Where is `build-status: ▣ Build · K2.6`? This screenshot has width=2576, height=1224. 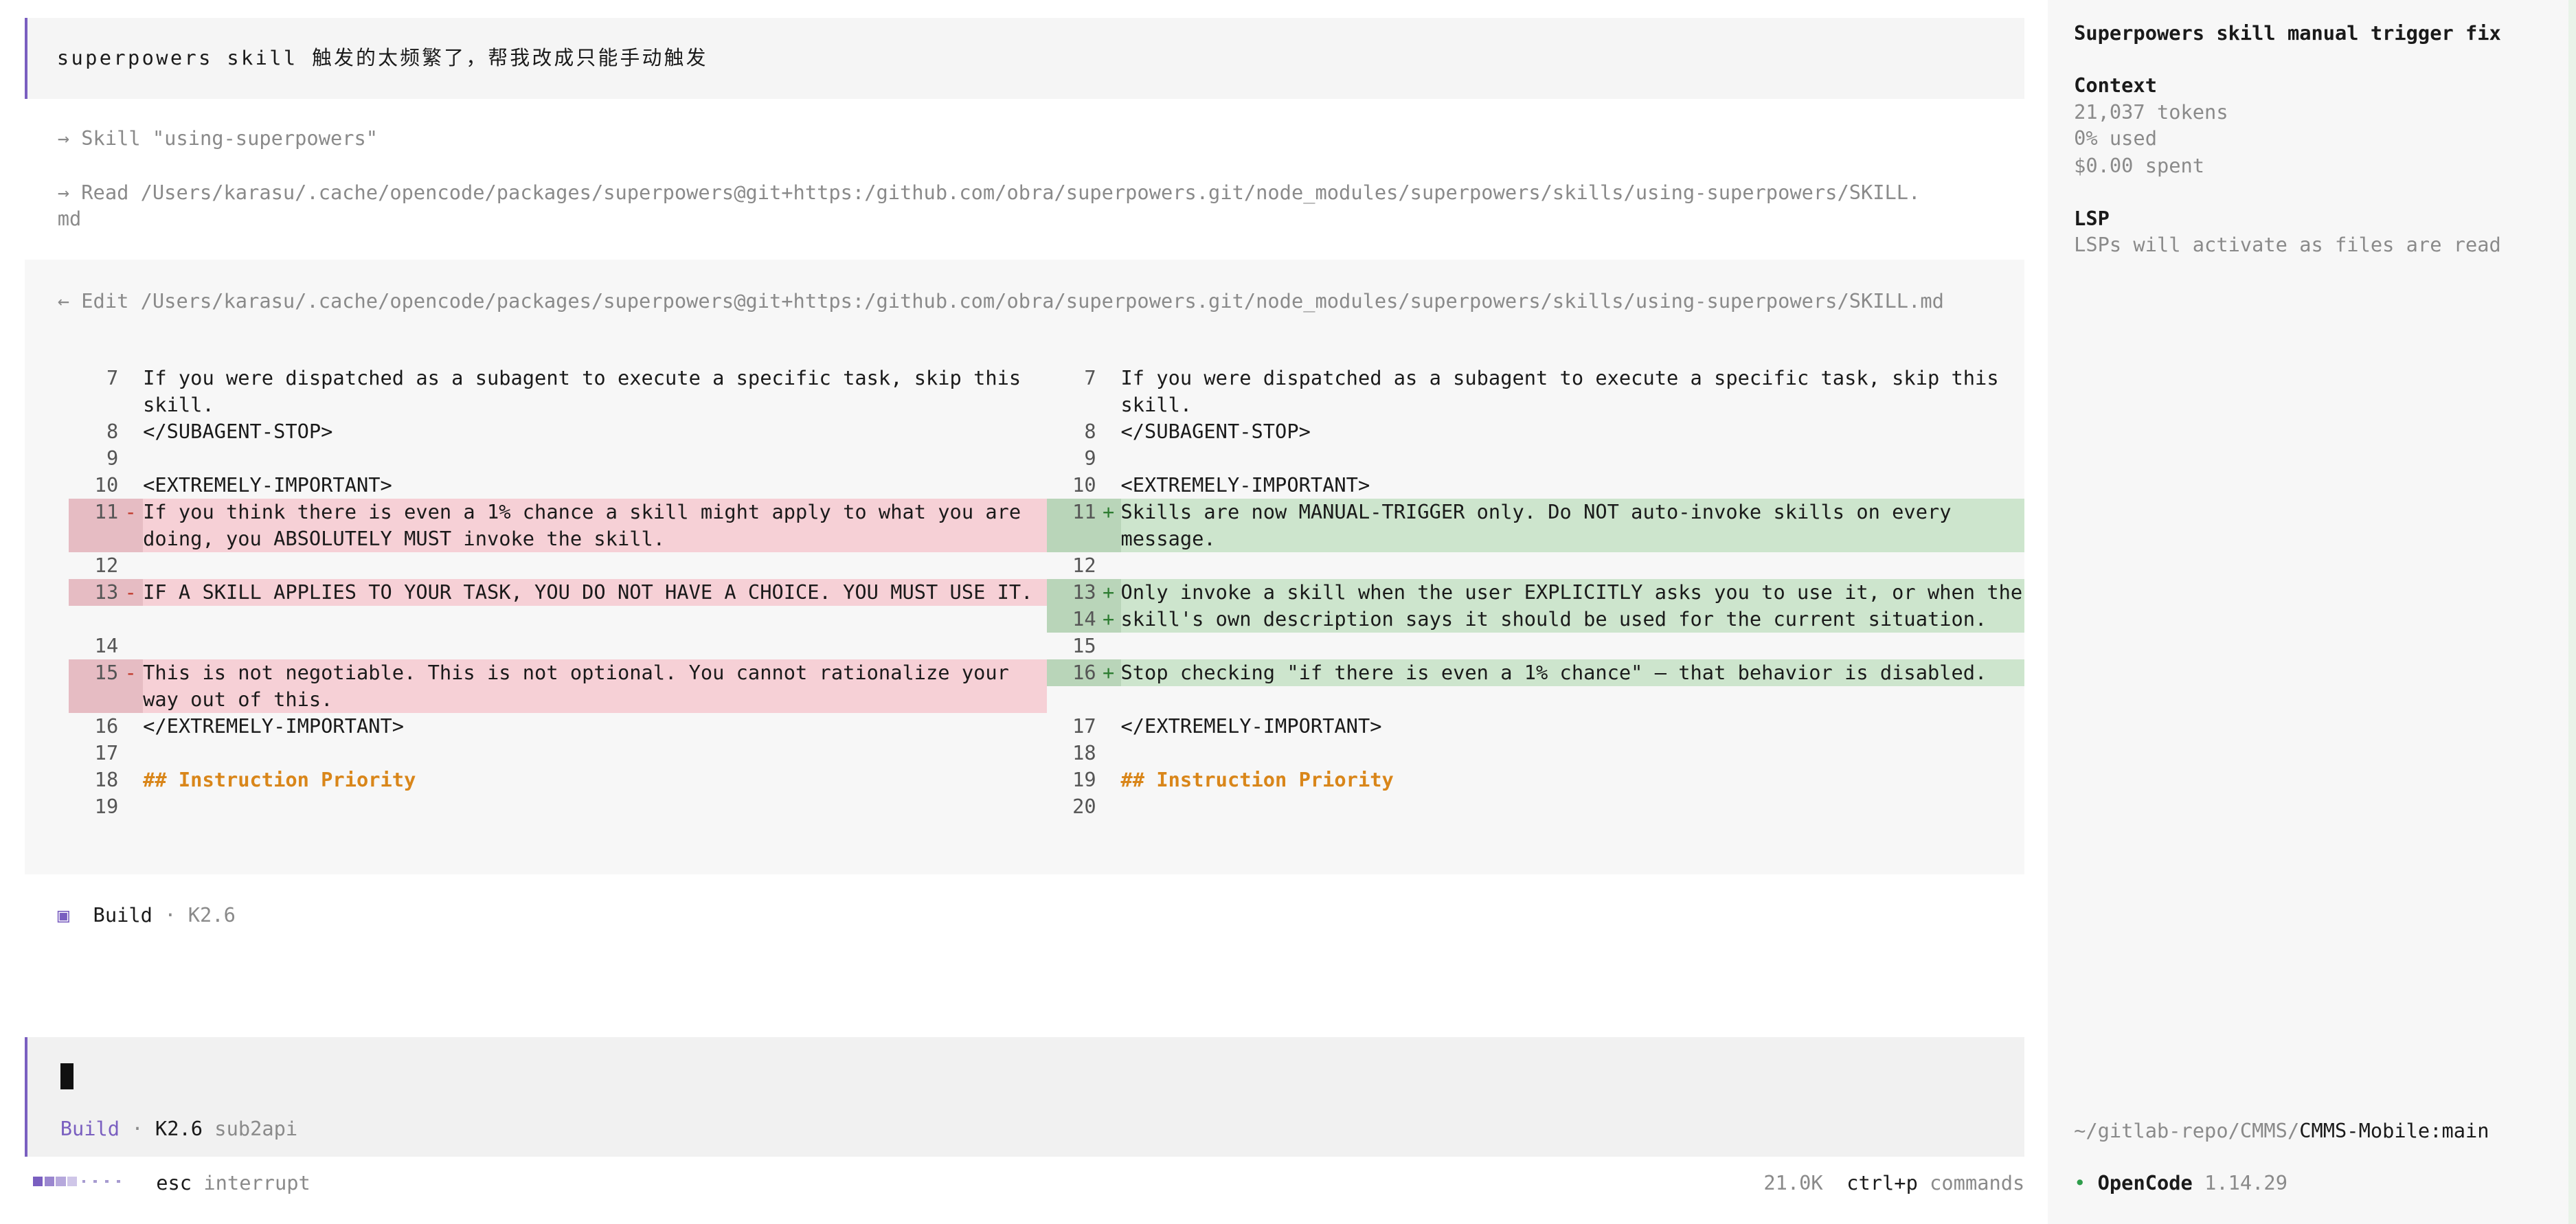
build-status: ▣ Build · K2.6 is located at coordinates (147, 915).